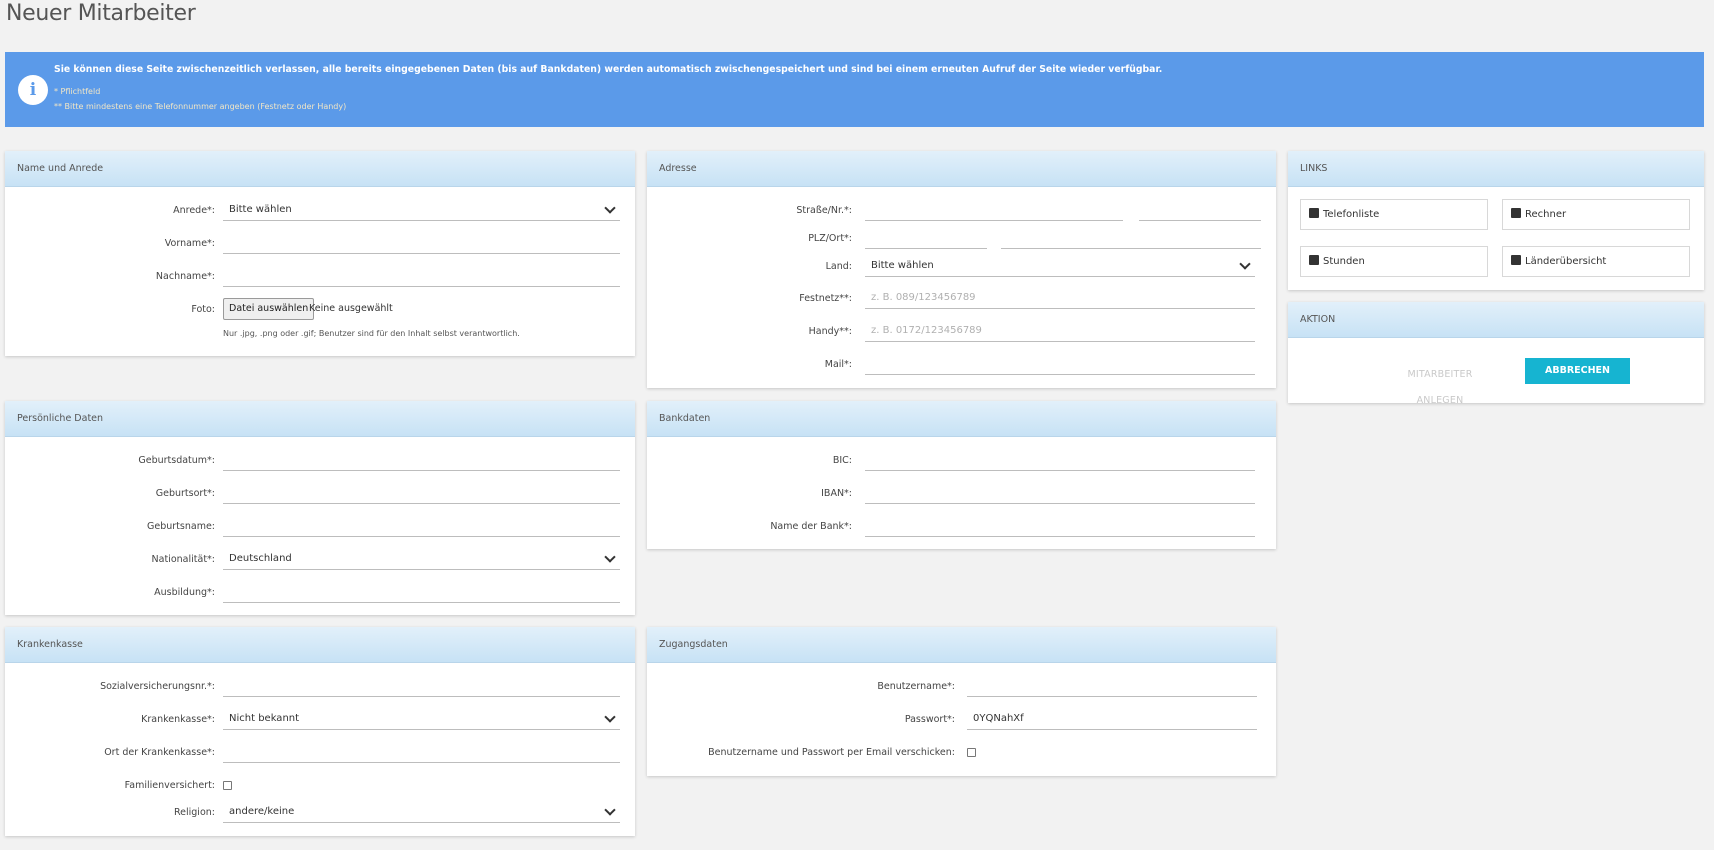 This screenshot has height=850, width=1714. Describe the element at coordinates (260, 558) in the screenshot. I see `nationalitaet-value: Deutschland` at that location.